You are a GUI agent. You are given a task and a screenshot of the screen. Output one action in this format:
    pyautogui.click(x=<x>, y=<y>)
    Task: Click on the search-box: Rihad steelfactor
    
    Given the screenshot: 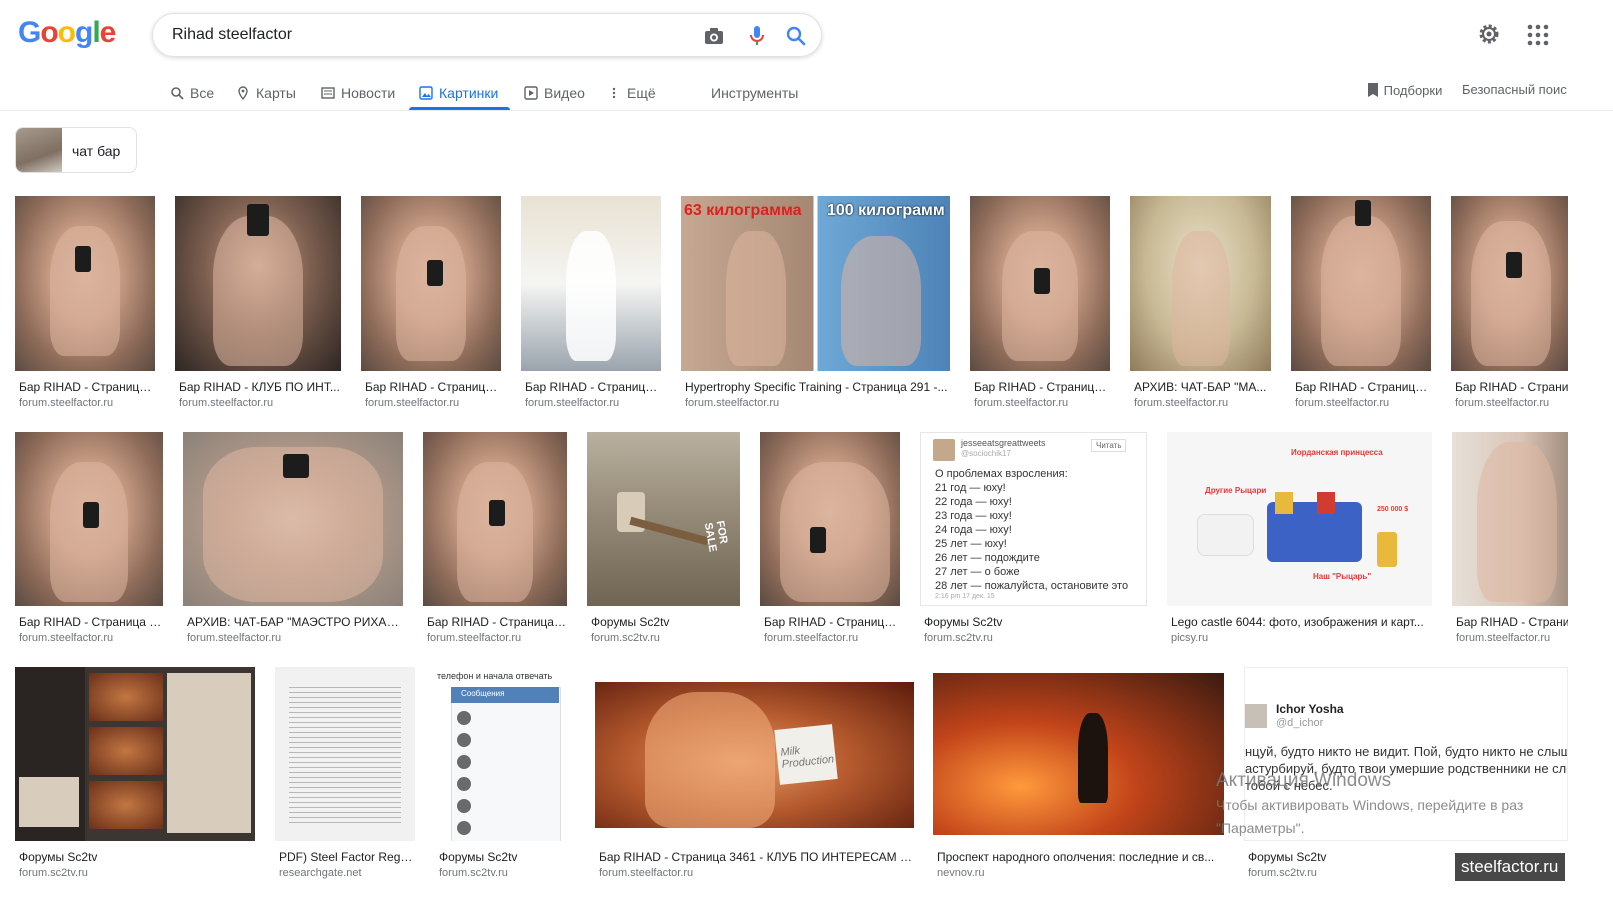 What is the action you would take?
    pyautogui.click(x=487, y=35)
    